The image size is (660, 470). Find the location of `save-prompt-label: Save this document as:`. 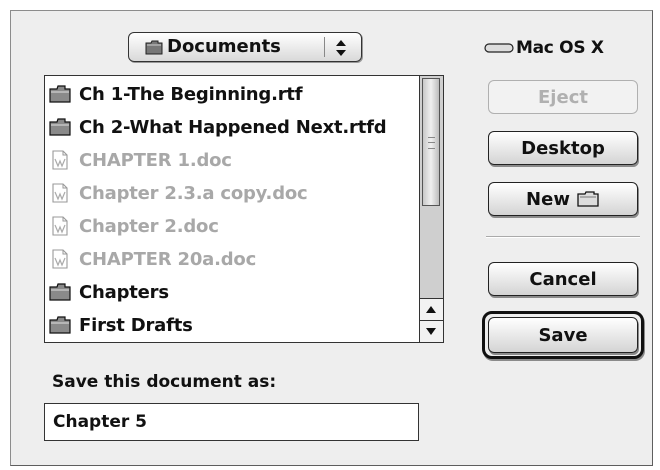

save-prompt-label: Save this document as: is located at coordinates (164, 382).